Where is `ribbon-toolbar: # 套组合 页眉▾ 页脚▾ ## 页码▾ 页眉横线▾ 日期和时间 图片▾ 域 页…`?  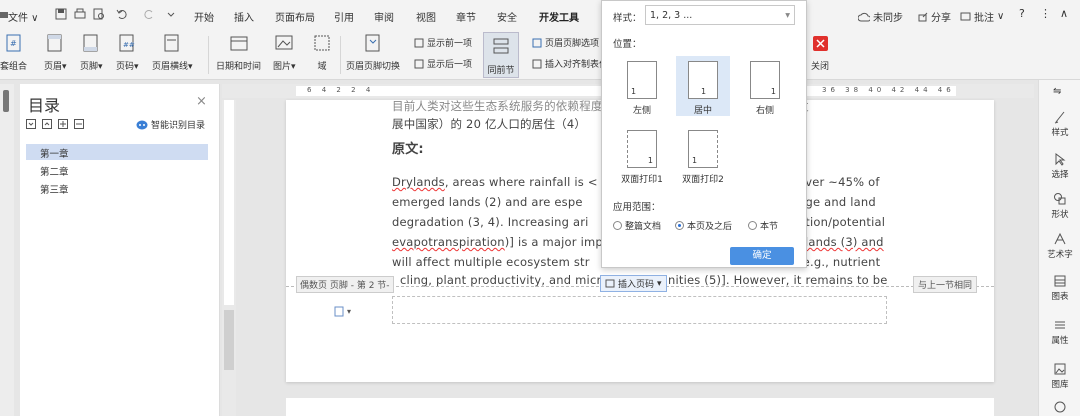
ribbon-toolbar: # 套组合 页眉▾ 页脚▾ ## 页码▾ 页眉横线▾ 日期和时间 图片▾ 域 页… is located at coordinates (540, 55).